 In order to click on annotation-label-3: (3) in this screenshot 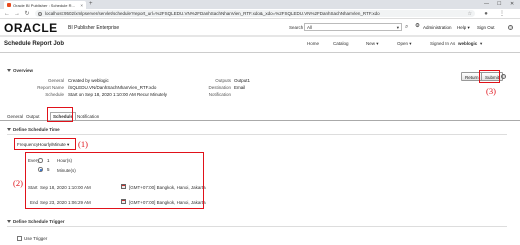, I will do `click(491, 91)`.